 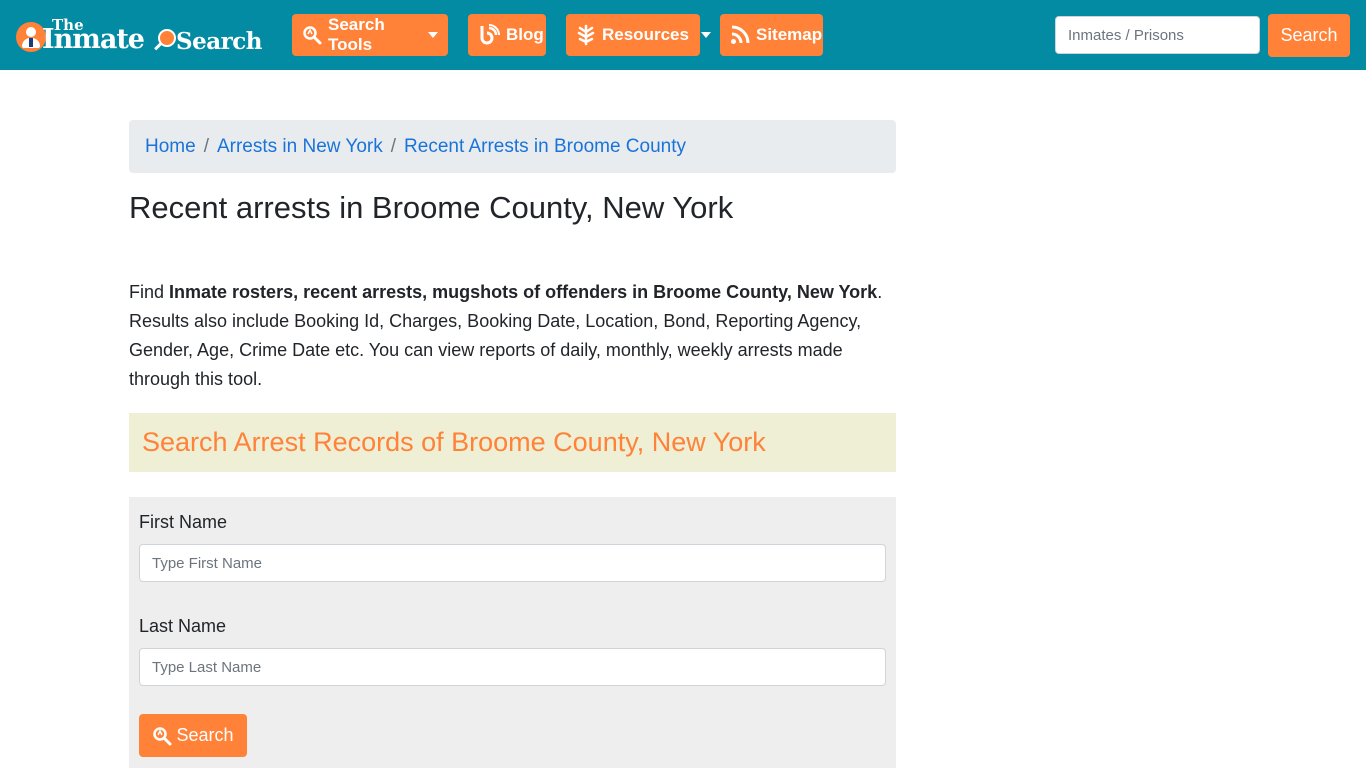 What do you see at coordinates (645, 34) in the screenshot?
I see `nav-resources-label: Resources` at bounding box center [645, 34].